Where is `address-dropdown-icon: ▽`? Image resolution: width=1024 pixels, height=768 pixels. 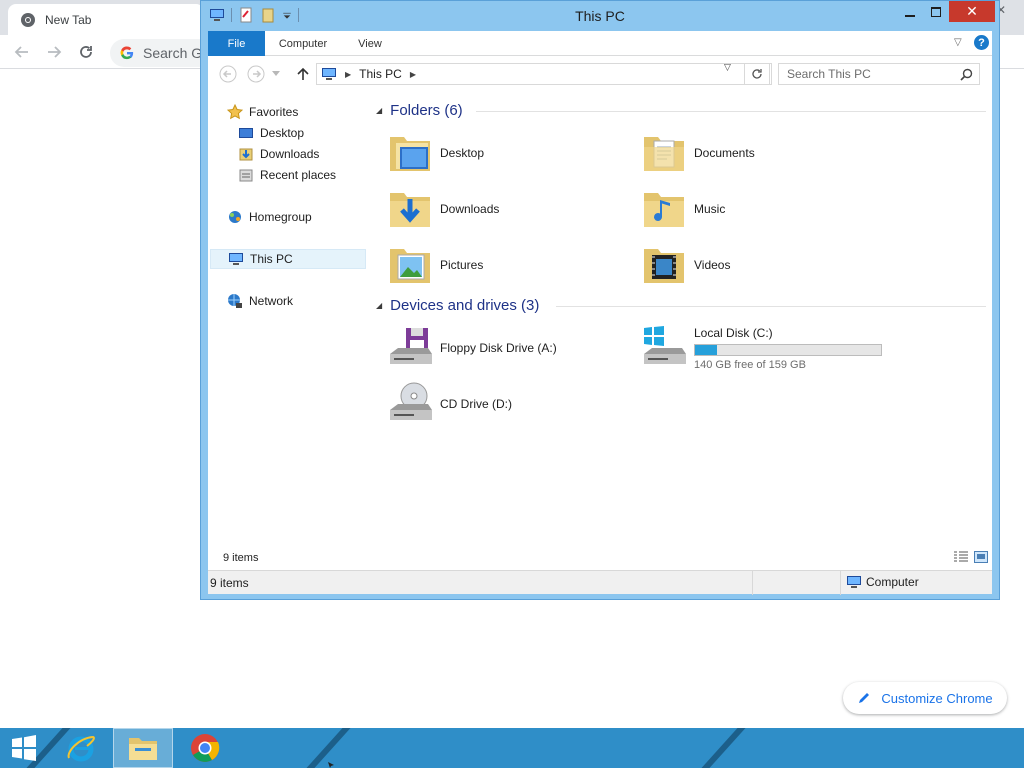
address-dropdown-icon: ▽ is located at coordinates (727, 67).